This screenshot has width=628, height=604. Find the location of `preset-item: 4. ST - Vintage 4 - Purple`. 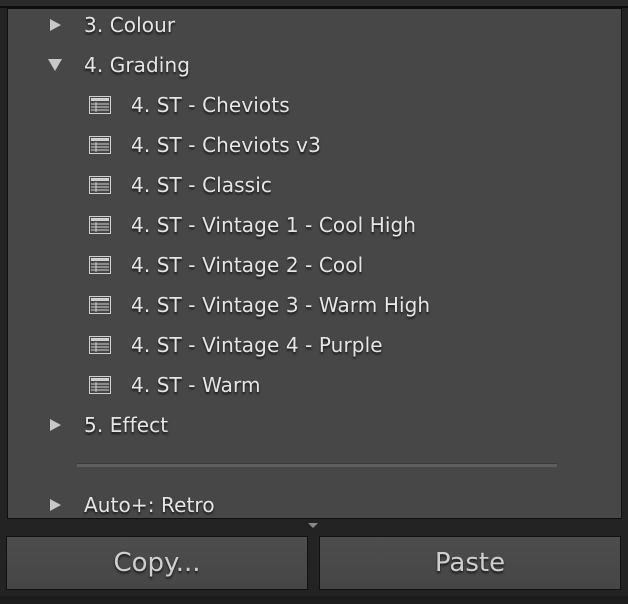

preset-item: 4. ST - Vintage 4 - Purple is located at coordinates (314, 345).